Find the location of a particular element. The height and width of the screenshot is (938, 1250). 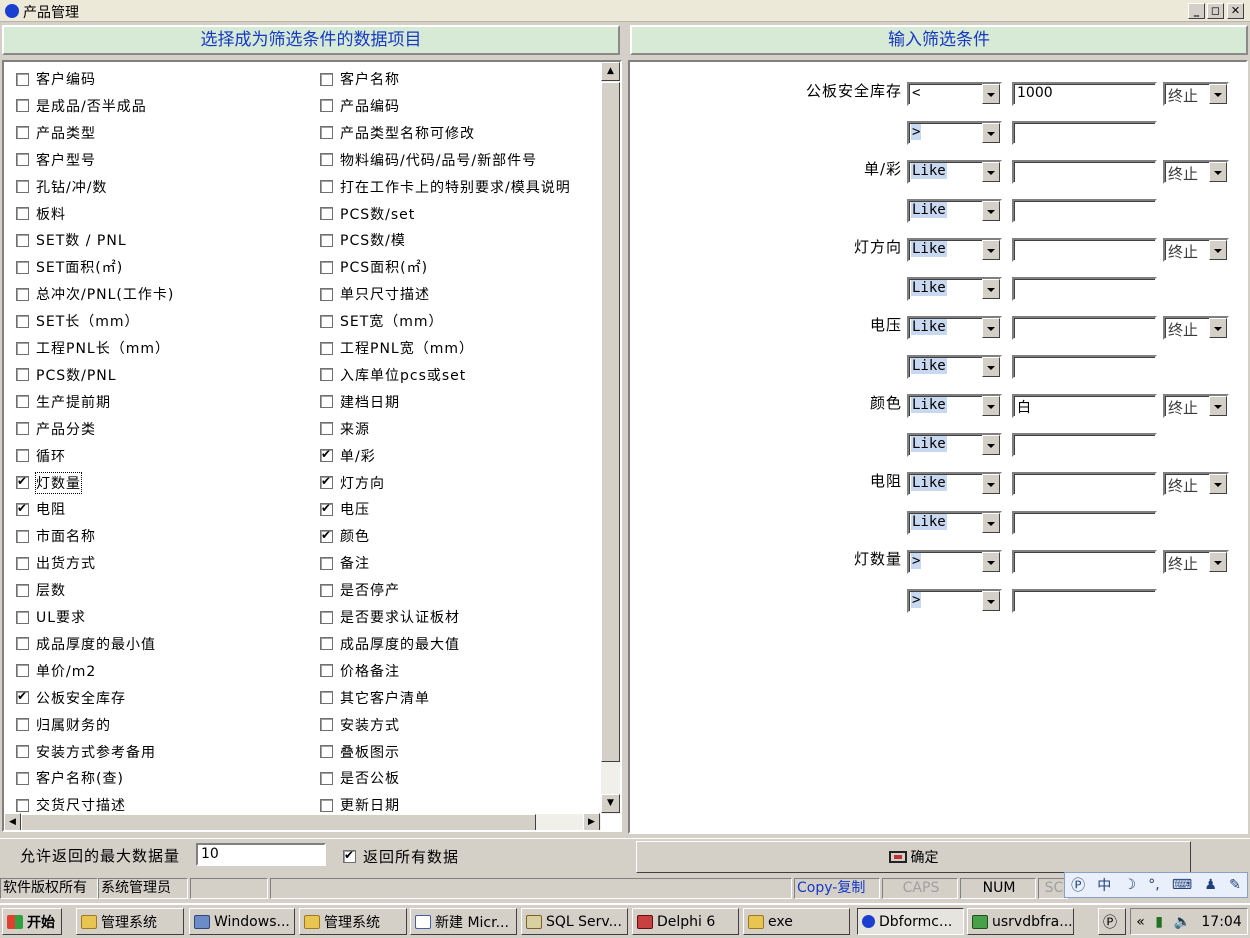

field-checkbox-row: 备注 is located at coordinates (345, 563).